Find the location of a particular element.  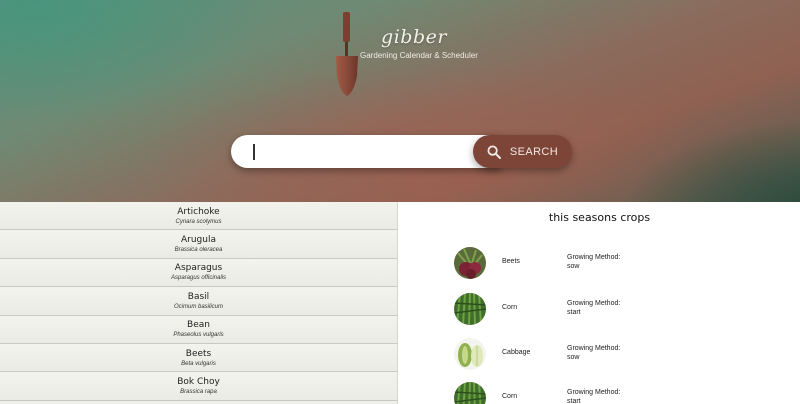

plant-list-item: Artichoke Cynara scolymus is located at coordinates (198, 216).